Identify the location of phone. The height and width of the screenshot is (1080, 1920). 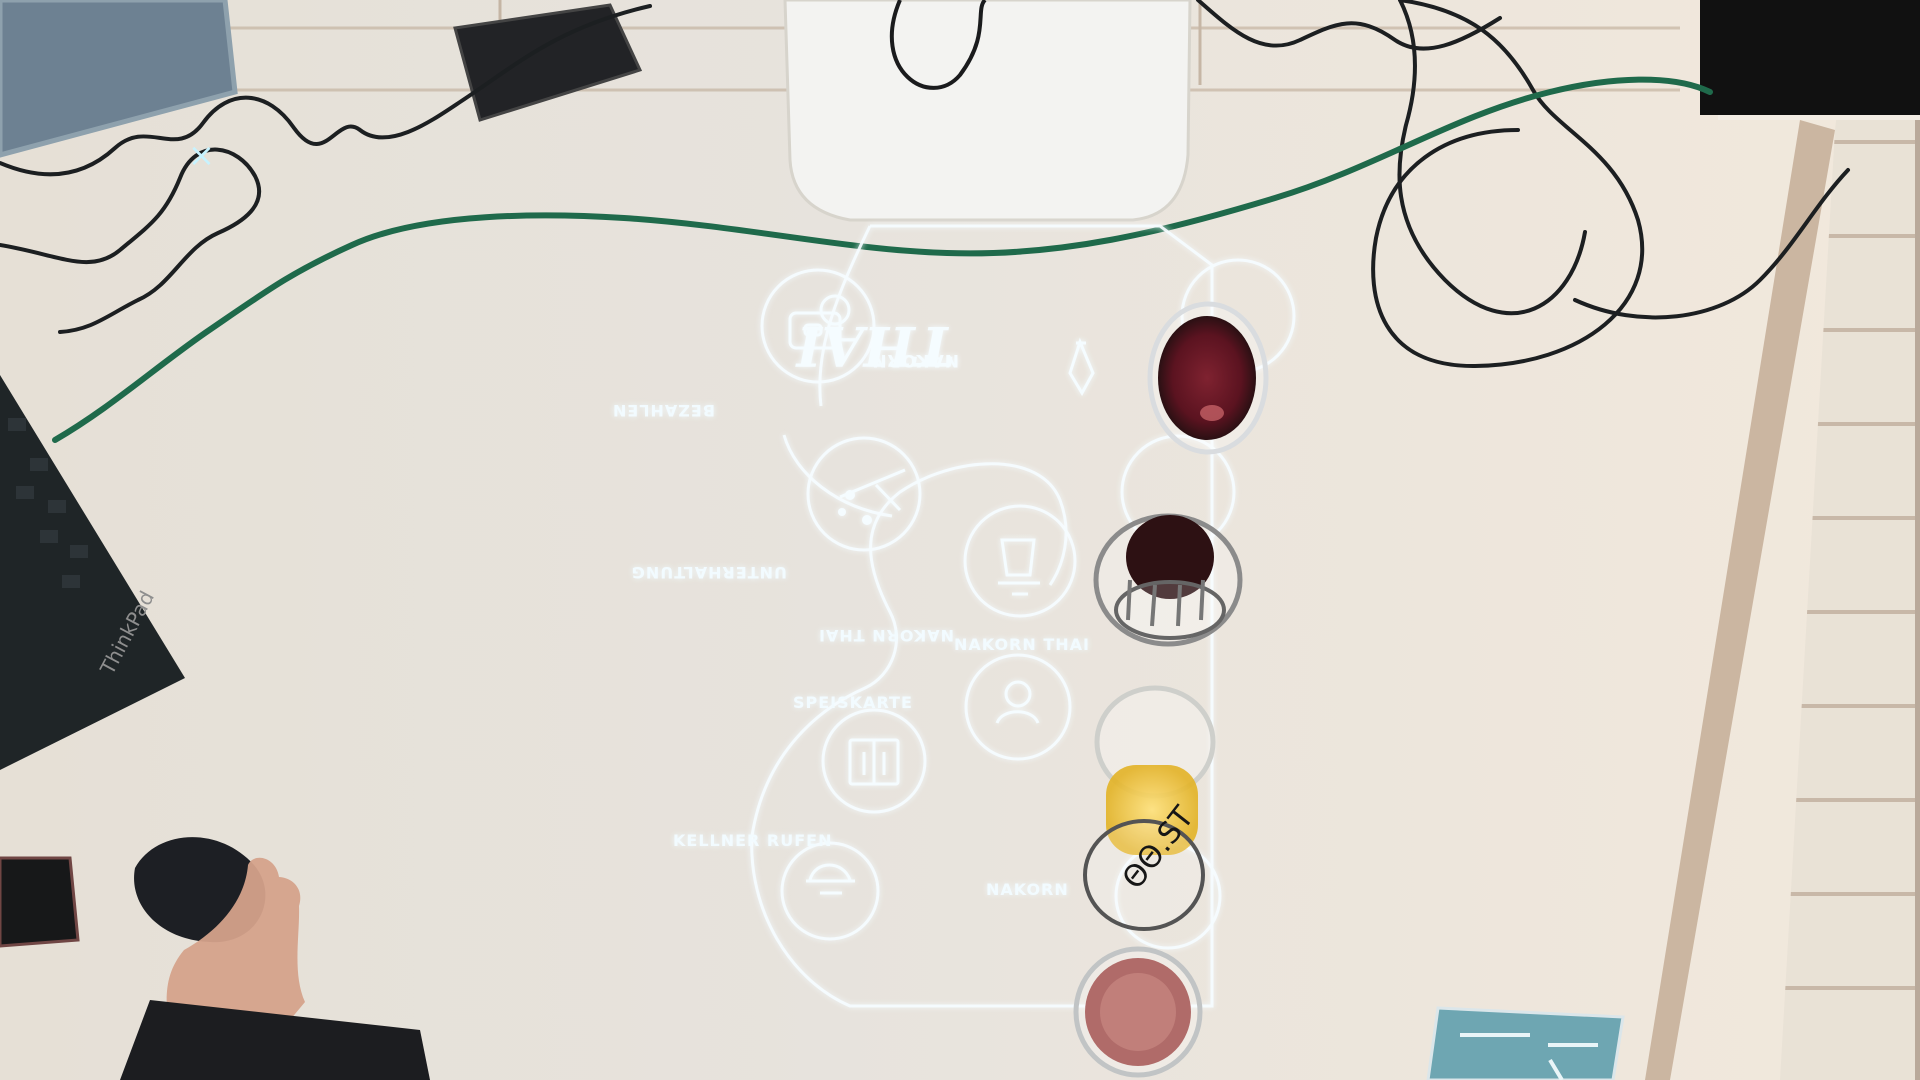
(40, 902).